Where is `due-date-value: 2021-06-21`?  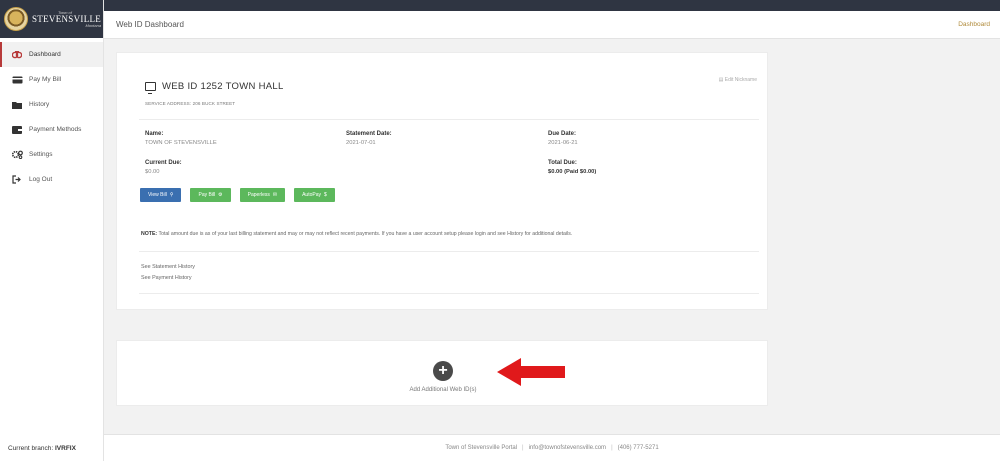
due-date-value: 2021-06-21 is located at coordinates (563, 143).